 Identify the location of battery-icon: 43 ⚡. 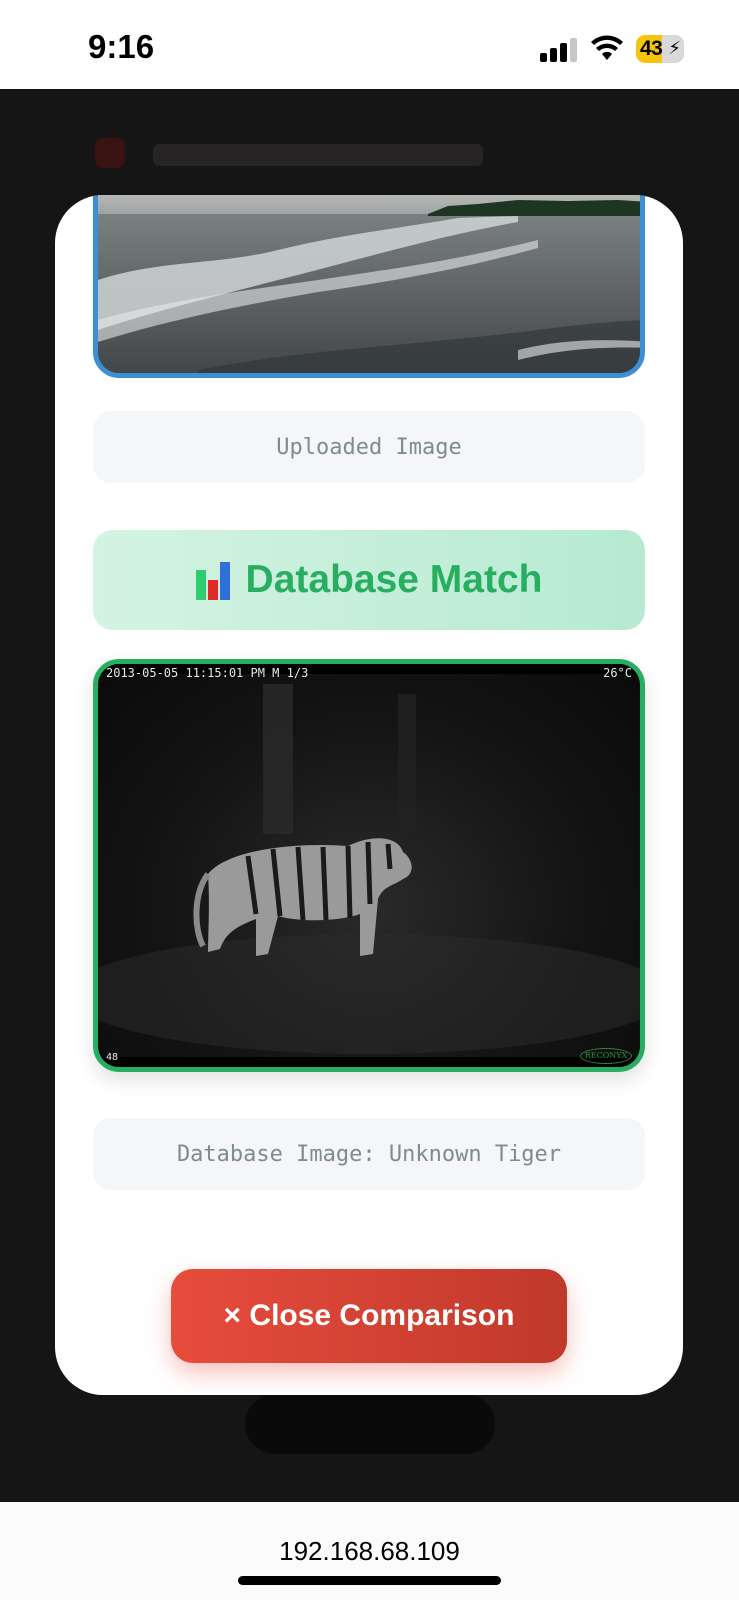
(660, 49).